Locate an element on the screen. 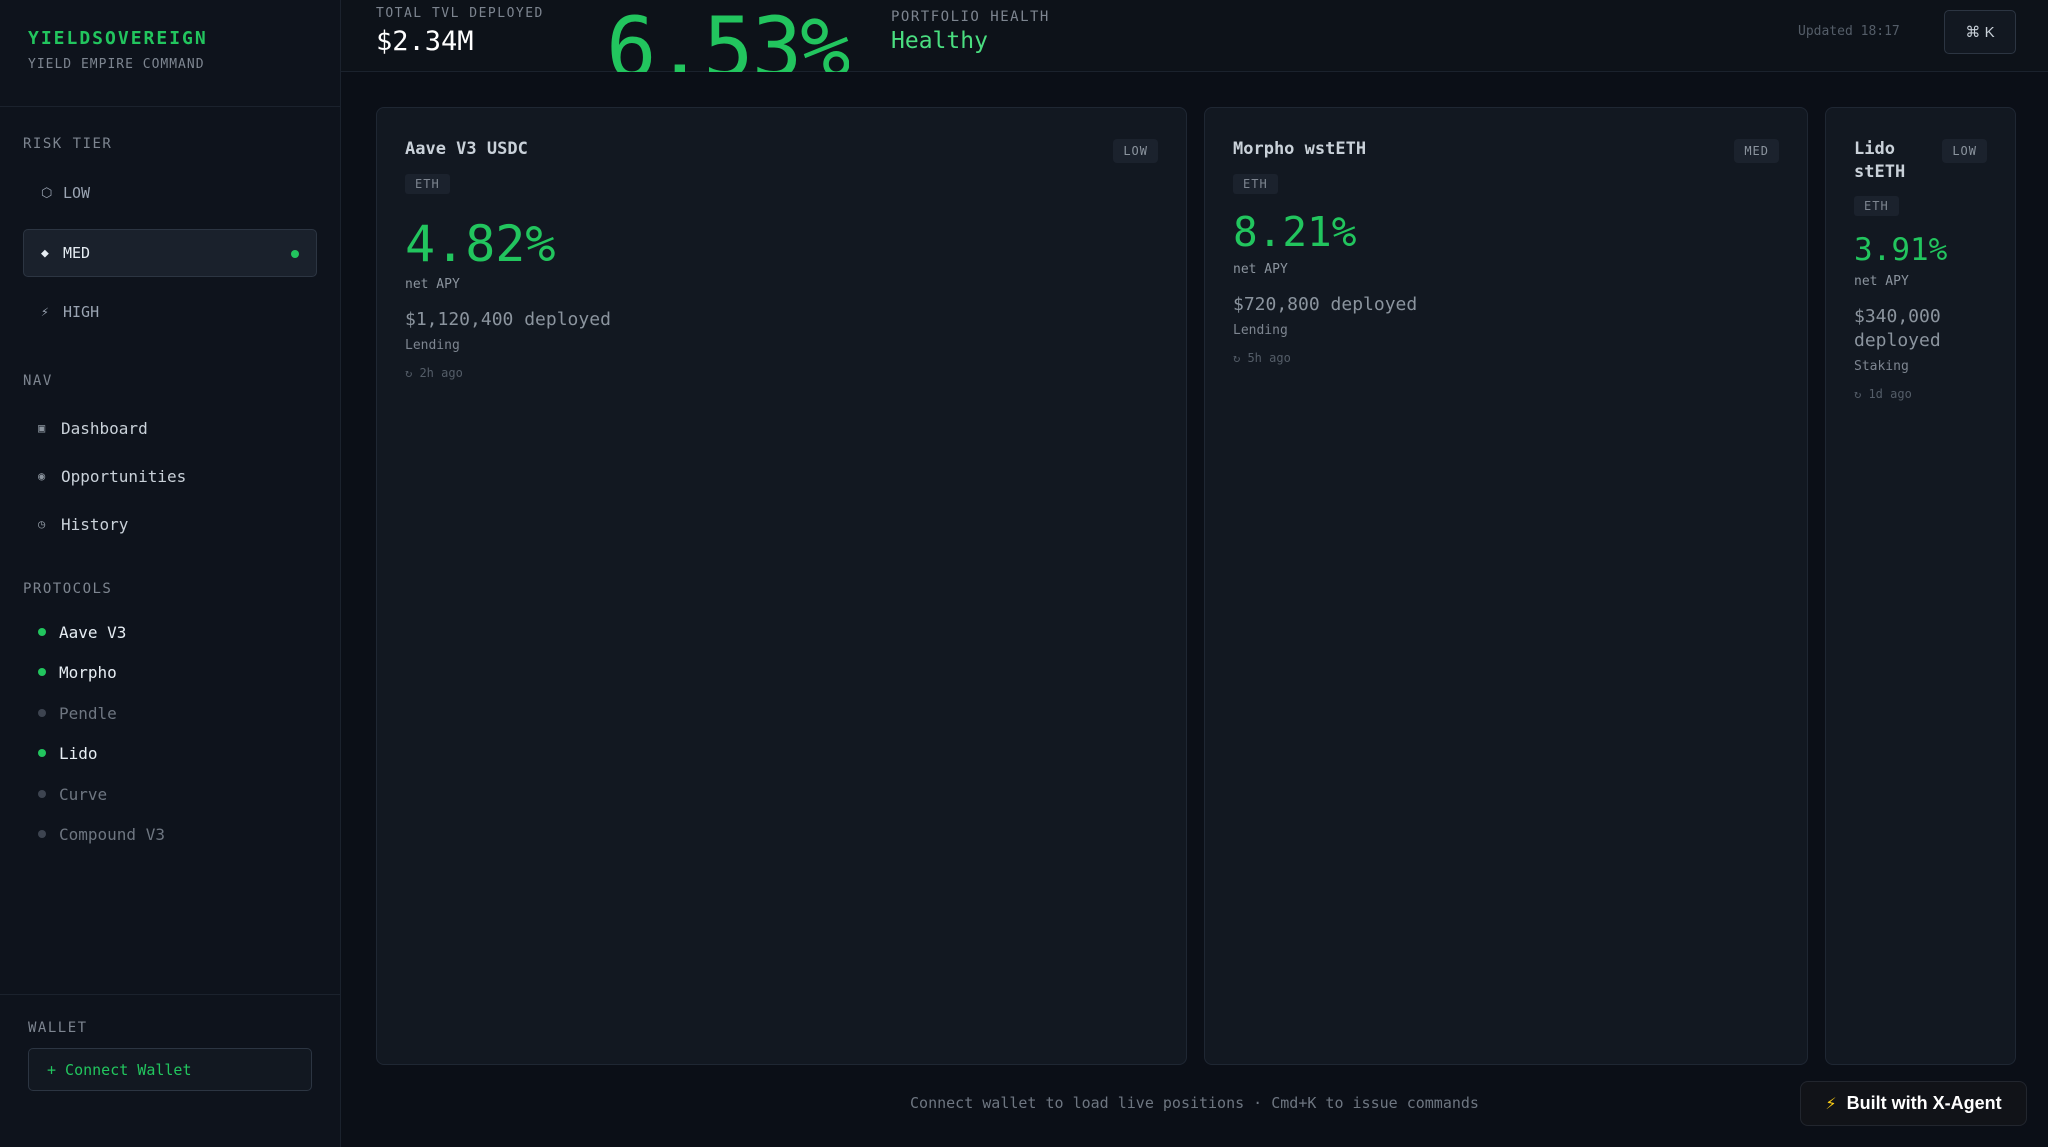 The height and width of the screenshot is (1147, 2048). built-with-button: ⚡ Built with X-Agent is located at coordinates (1913, 1103).